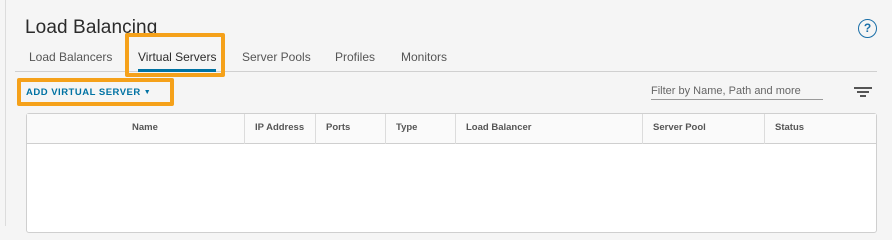  Describe the element at coordinates (177, 61) in the screenshot. I see `tab-virtual-servers: Virtual Servers` at that location.